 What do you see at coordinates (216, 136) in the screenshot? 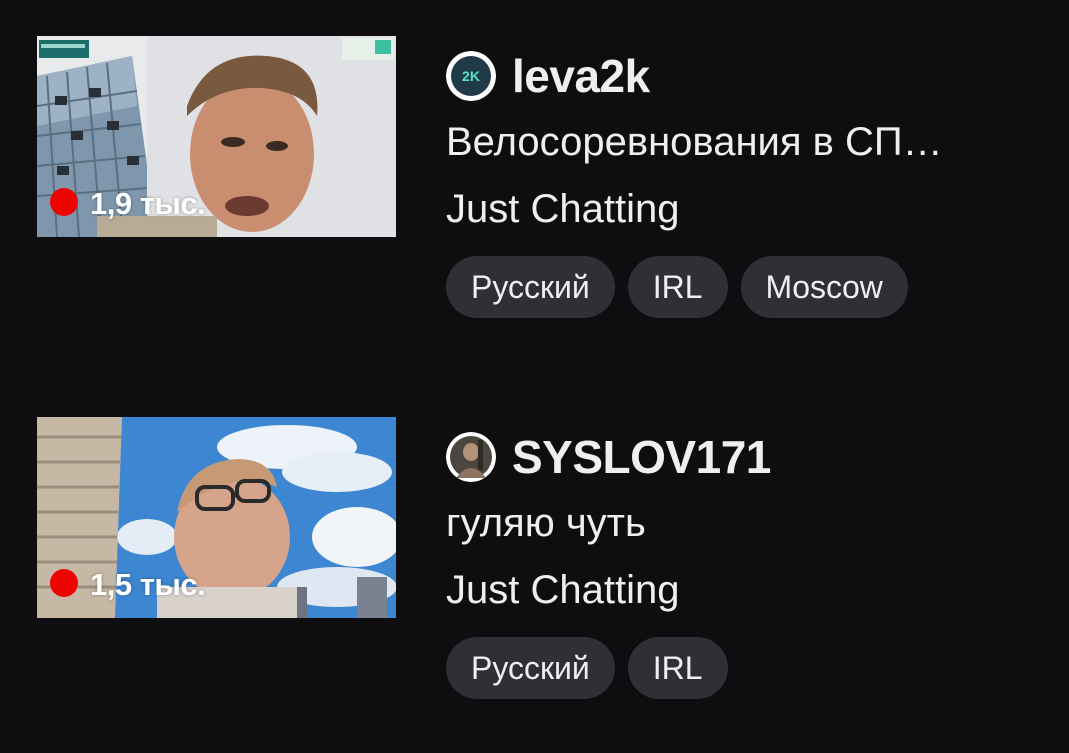
I see `stream-thumbnail: 1,9 тыс.` at bounding box center [216, 136].